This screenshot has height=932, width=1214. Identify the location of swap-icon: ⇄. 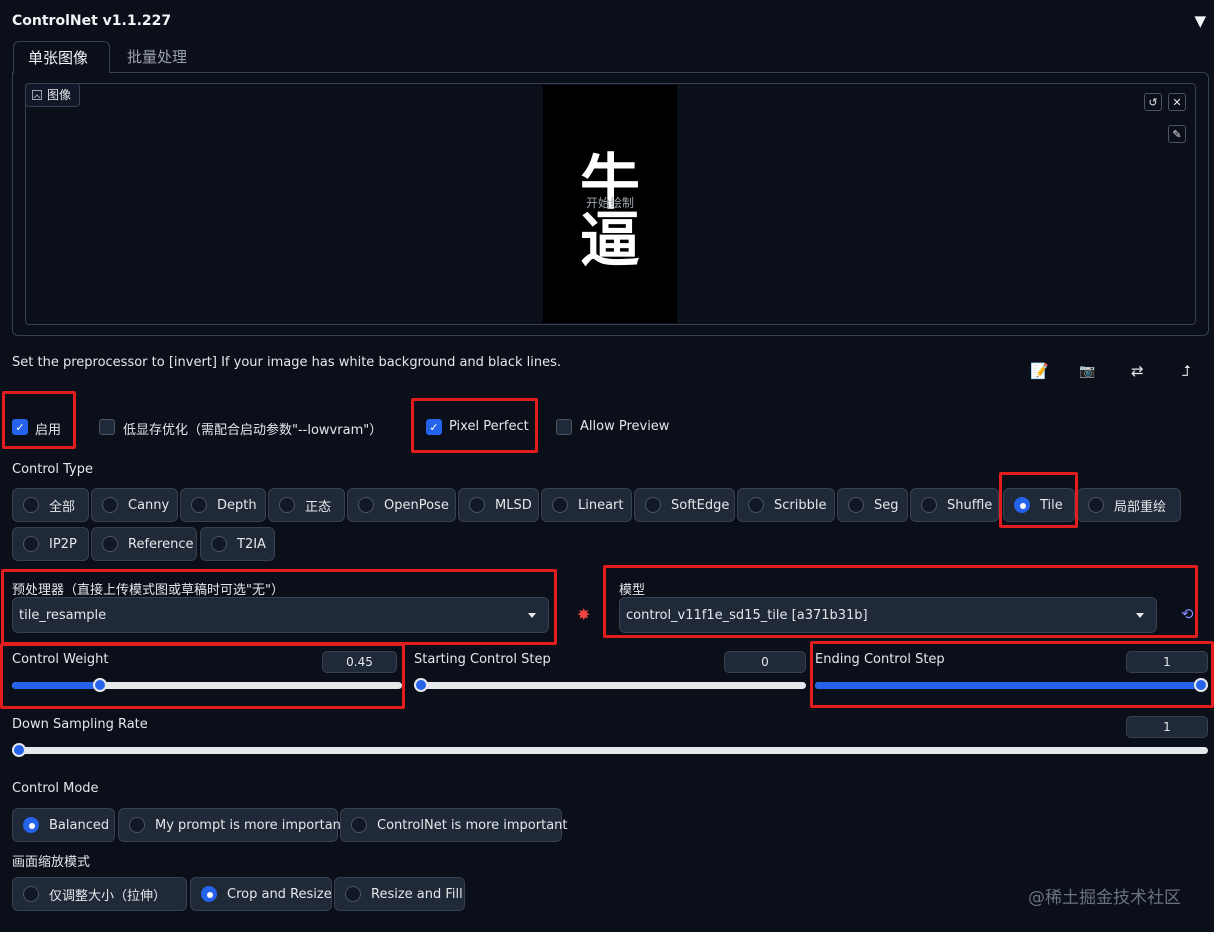
(1137, 371).